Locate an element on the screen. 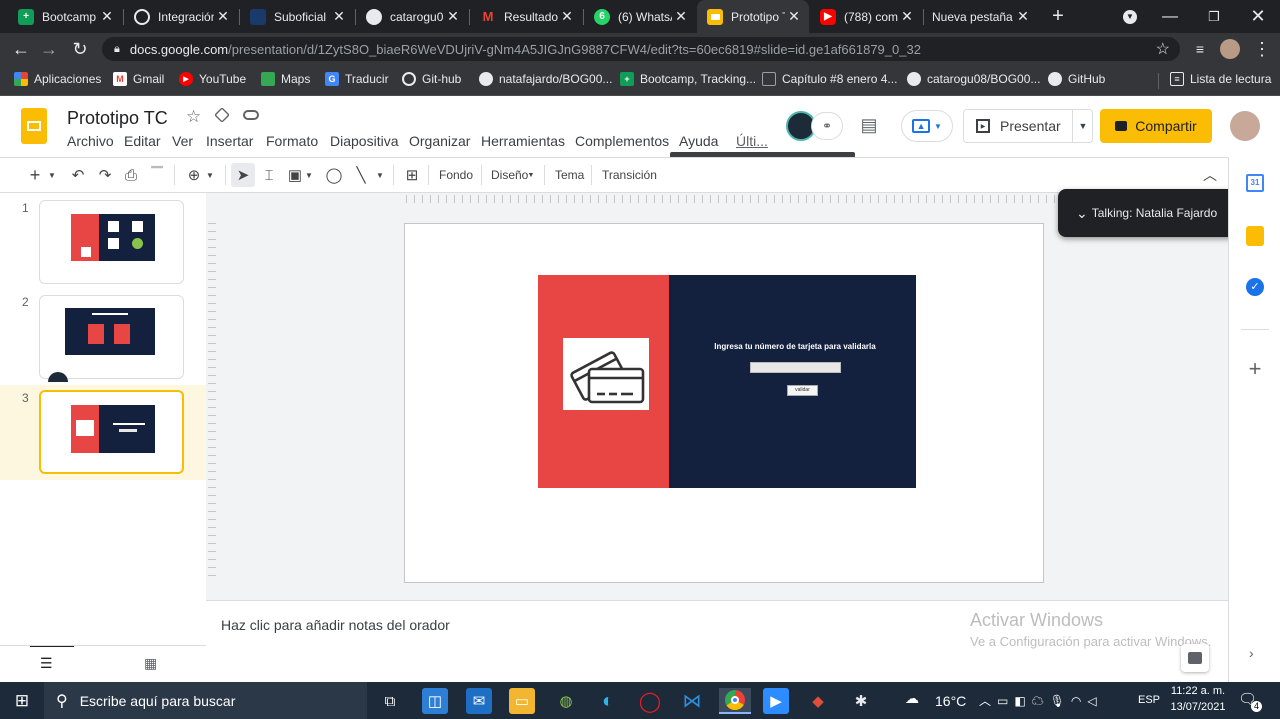 The height and width of the screenshot is (719, 1280). zoom-icon: ⊕ is located at coordinates (194, 175).